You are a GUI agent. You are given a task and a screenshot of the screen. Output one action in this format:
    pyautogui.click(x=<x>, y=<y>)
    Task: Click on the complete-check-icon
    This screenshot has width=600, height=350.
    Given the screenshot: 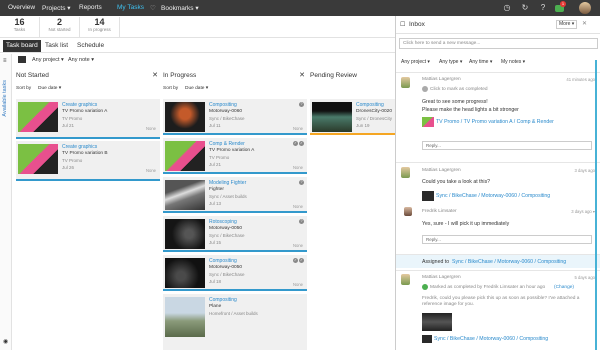 What is the action you would take?
    pyautogui.click(x=425, y=89)
    